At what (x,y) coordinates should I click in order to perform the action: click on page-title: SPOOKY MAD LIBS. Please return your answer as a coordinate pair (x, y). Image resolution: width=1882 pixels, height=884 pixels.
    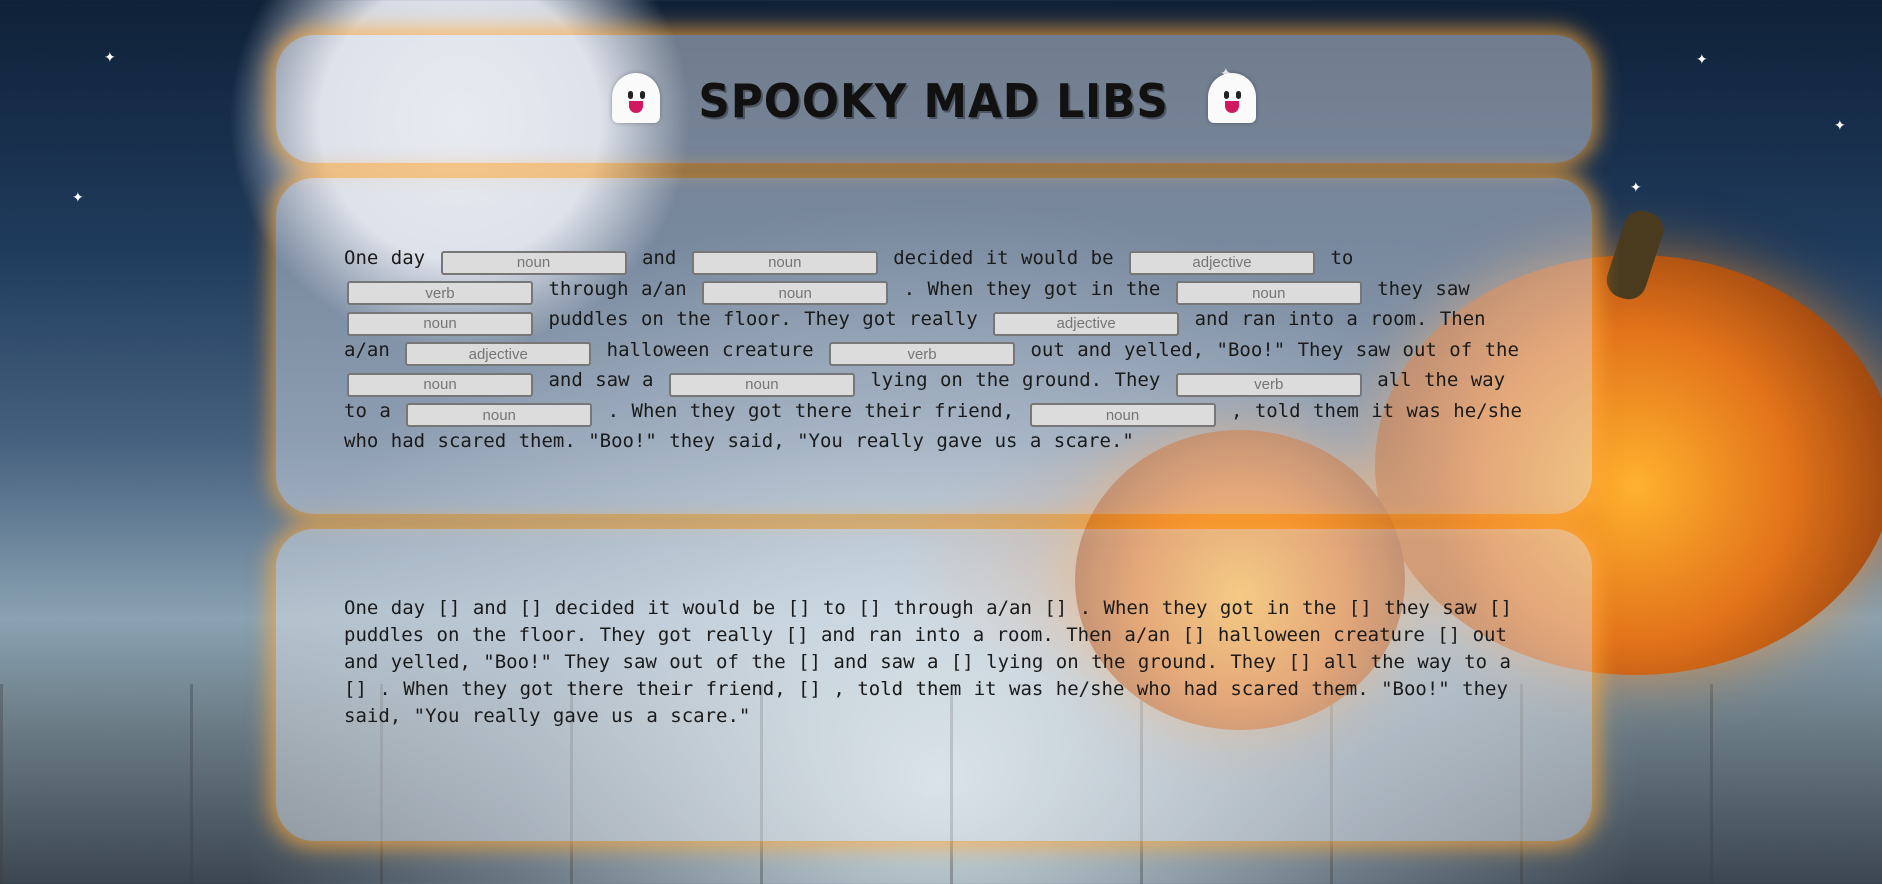
    Looking at the image, I should click on (934, 101).